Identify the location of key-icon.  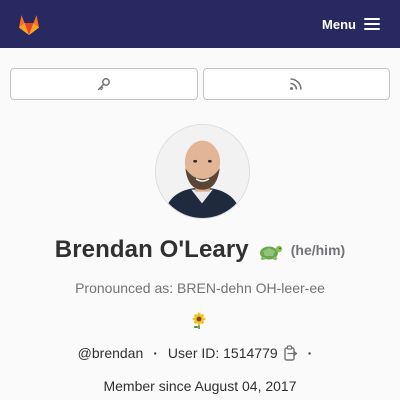
(103, 84).